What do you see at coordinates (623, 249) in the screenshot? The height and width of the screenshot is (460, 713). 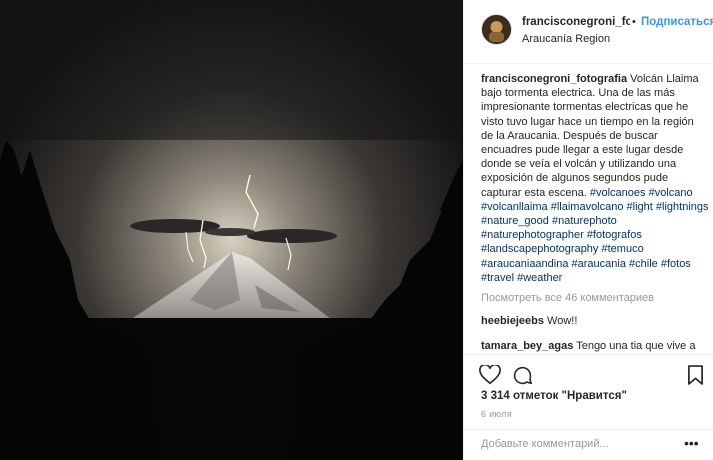 I see `hashtag-link: #temuco` at bounding box center [623, 249].